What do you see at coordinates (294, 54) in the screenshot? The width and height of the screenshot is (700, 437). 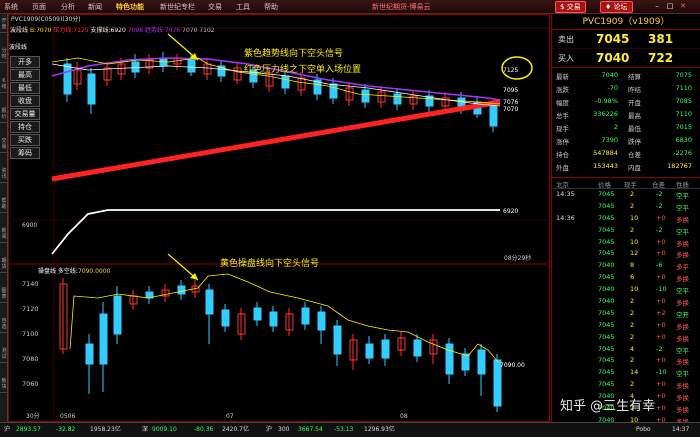 I see `annotation-purple: 紫色趋势线向下空头信号` at bounding box center [294, 54].